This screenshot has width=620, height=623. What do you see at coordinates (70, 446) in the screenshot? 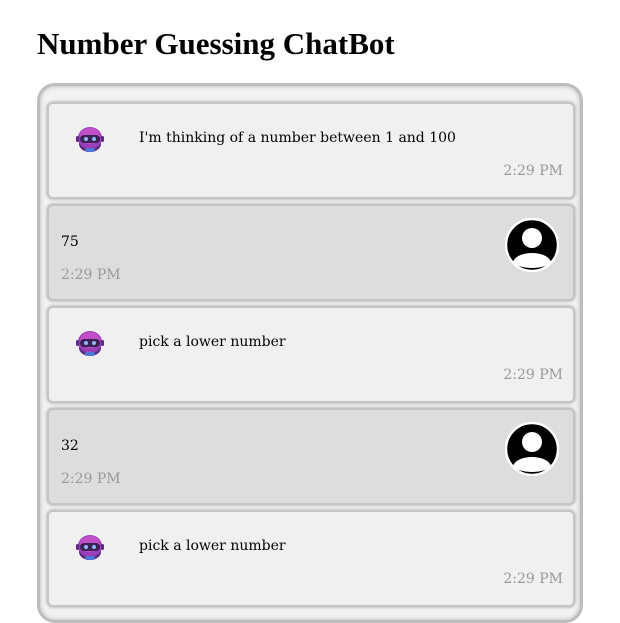
I see `message-text: 32` at bounding box center [70, 446].